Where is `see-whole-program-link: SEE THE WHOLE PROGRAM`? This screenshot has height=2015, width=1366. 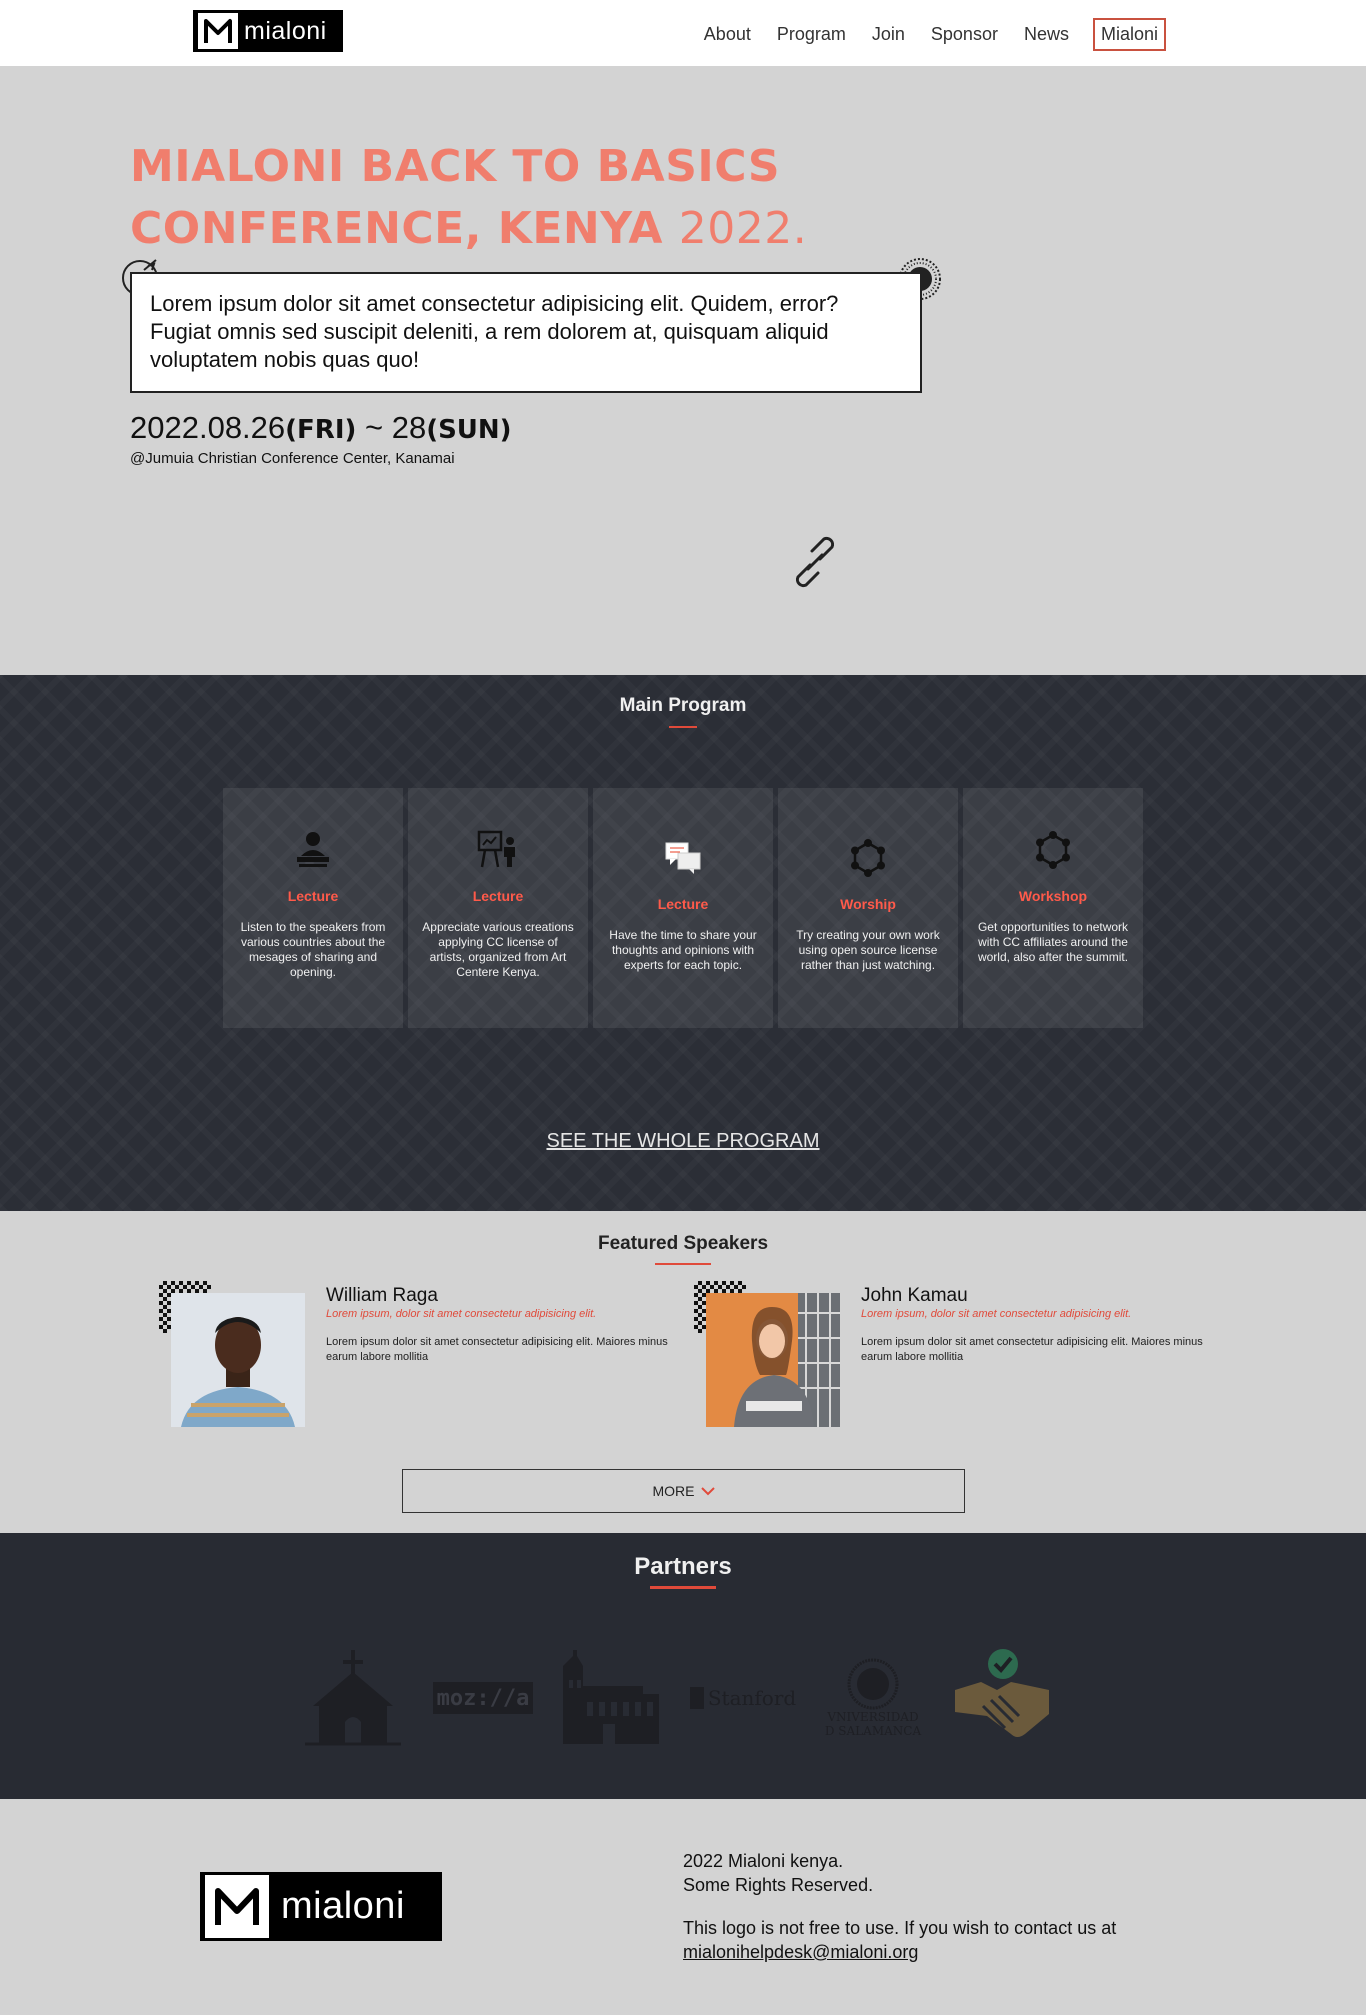 see-whole-program-link: SEE THE WHOLE PROGRAM is located at coordinates (683, 1141).